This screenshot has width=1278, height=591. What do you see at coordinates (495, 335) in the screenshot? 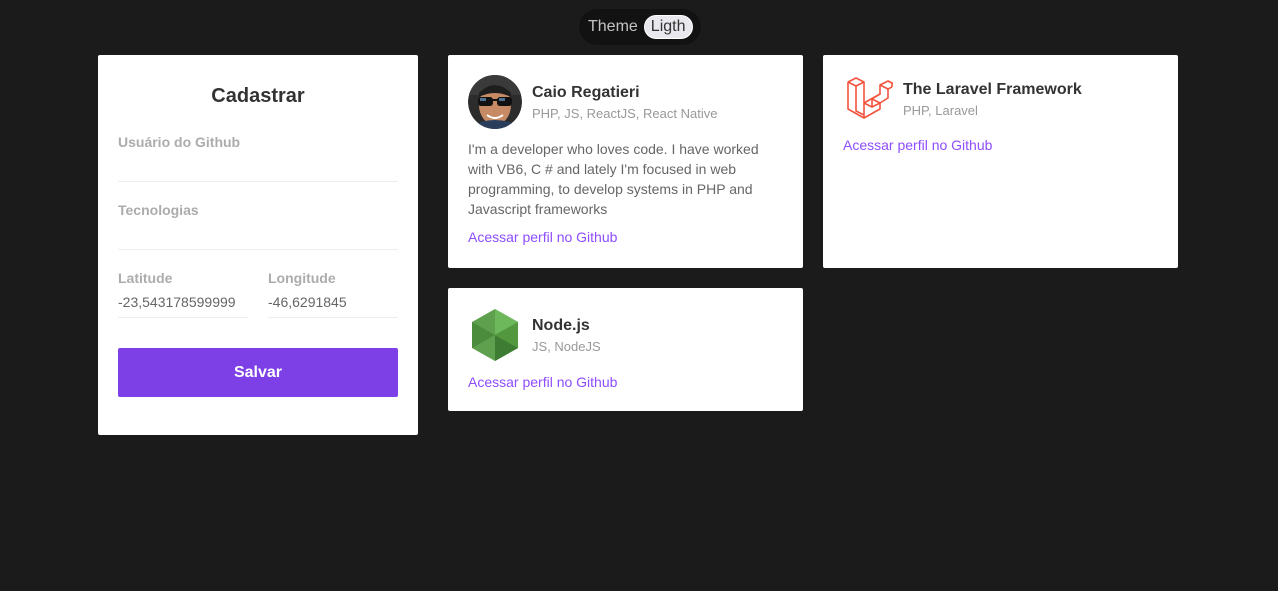
I see `nodejs-logo-icon` at bounding box center [495, 335].